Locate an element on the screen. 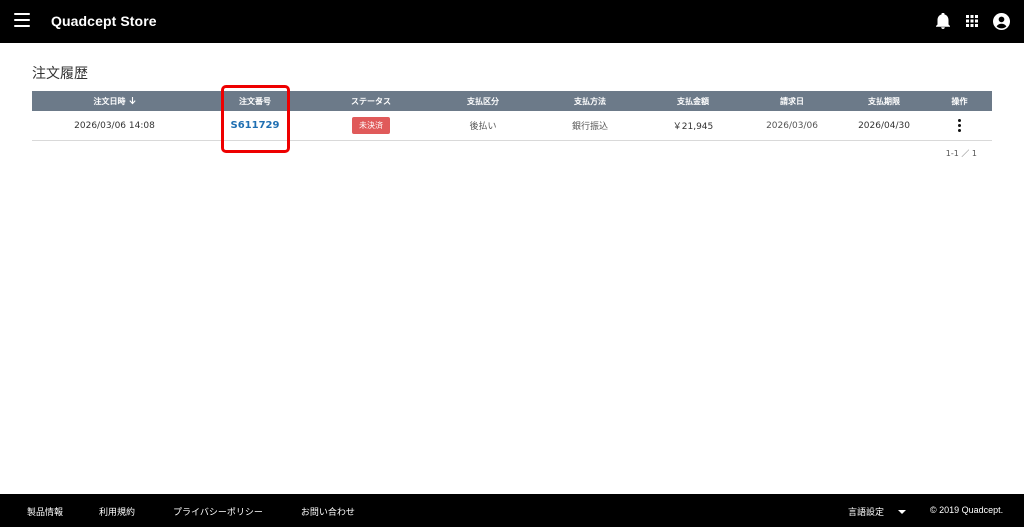  order-number-link: S611729 is located at coordinates (255, 125).